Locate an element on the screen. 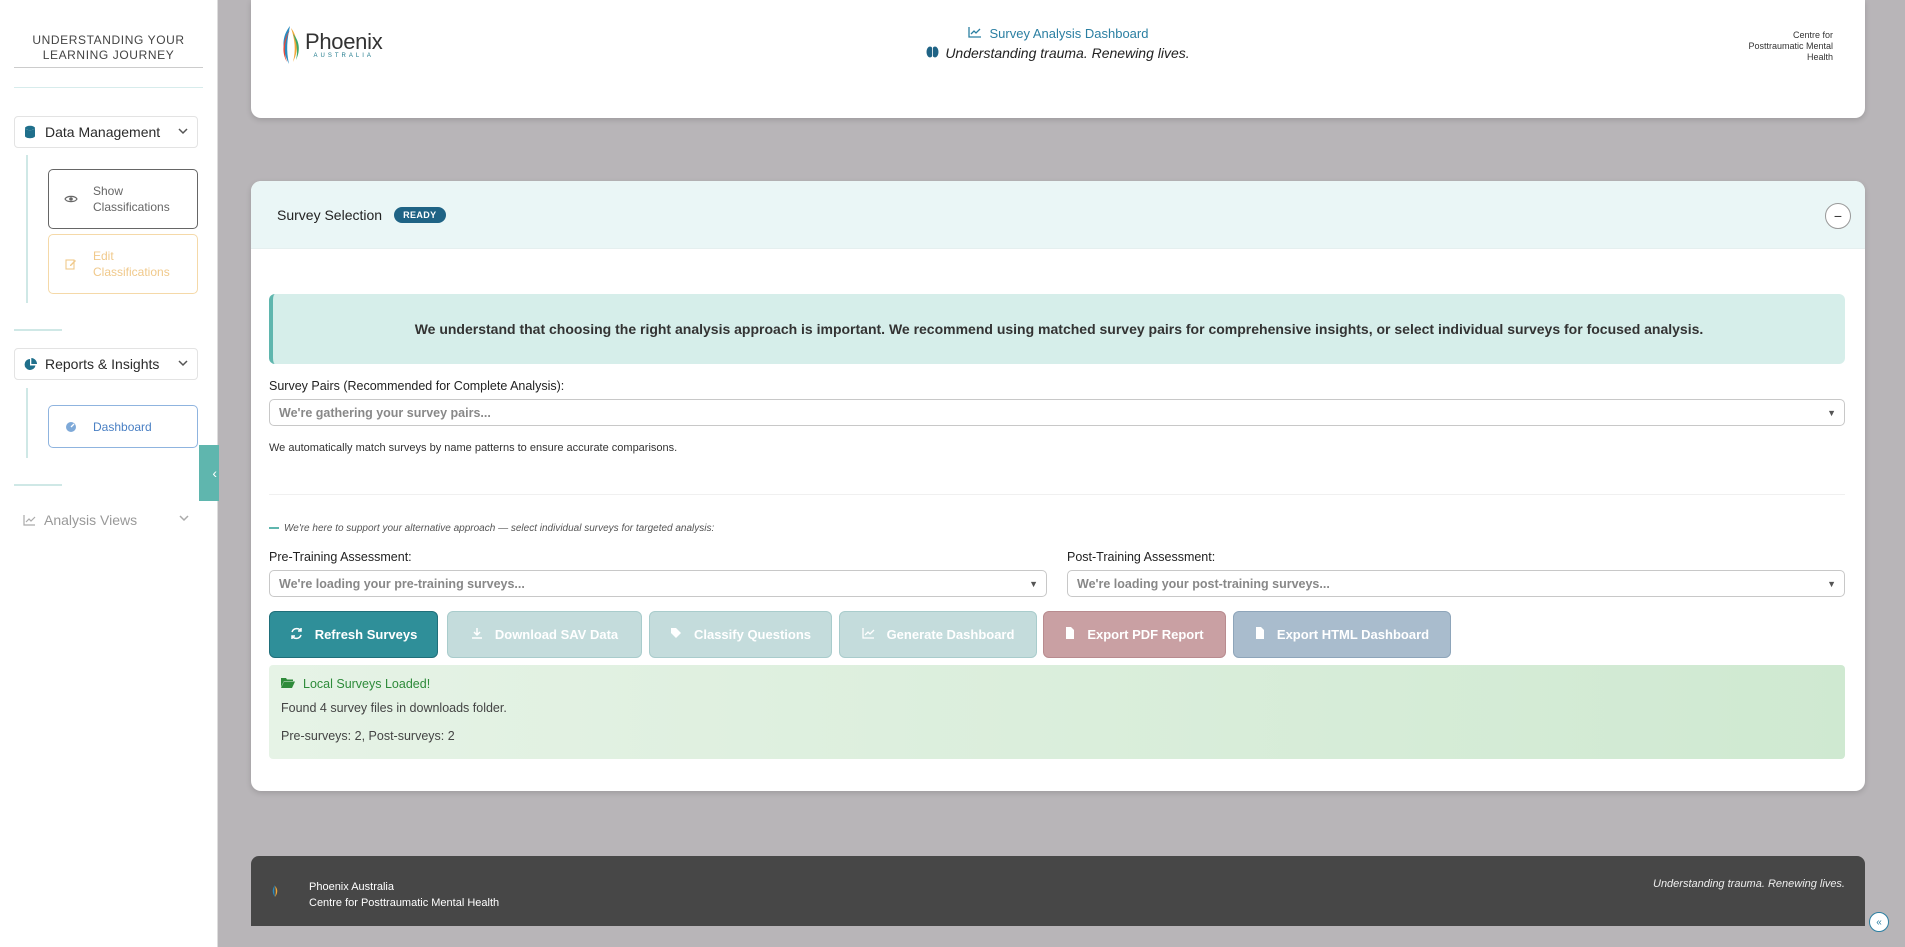  edit-classifications-line2: Classifications is located at coordinates (131, 272).